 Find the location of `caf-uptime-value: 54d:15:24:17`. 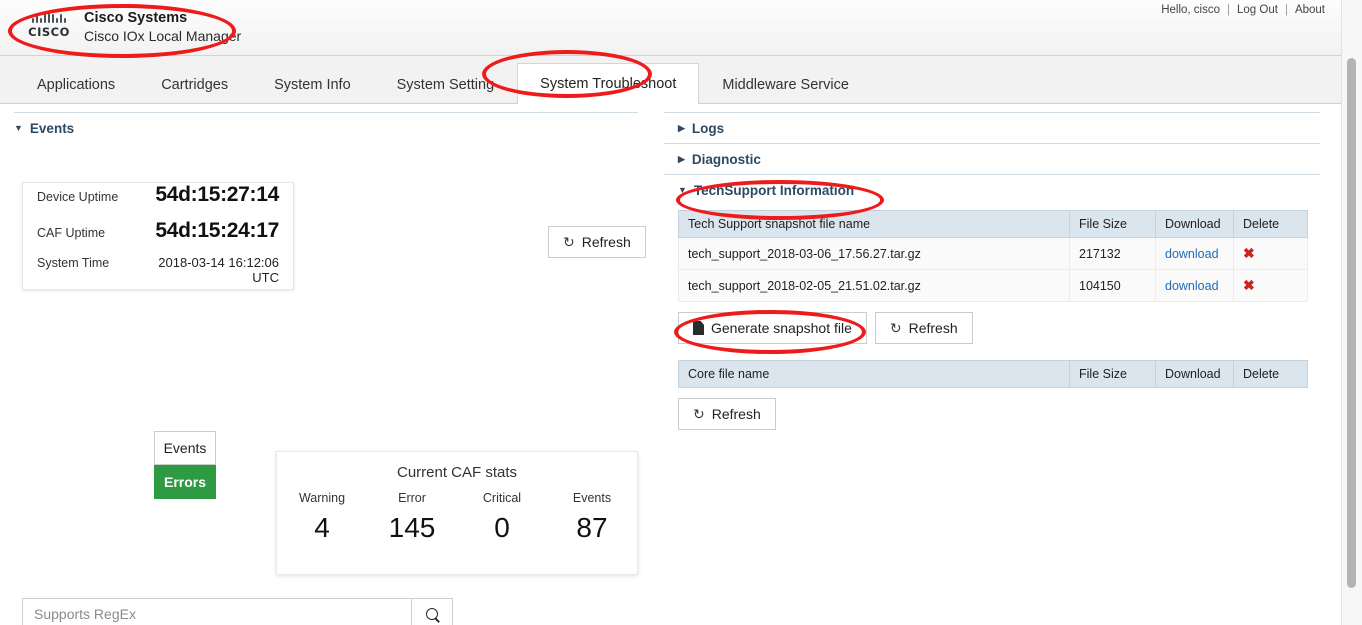

caf-uptime-value: 54d:15:24:17 is located at coordinates (217, 230).